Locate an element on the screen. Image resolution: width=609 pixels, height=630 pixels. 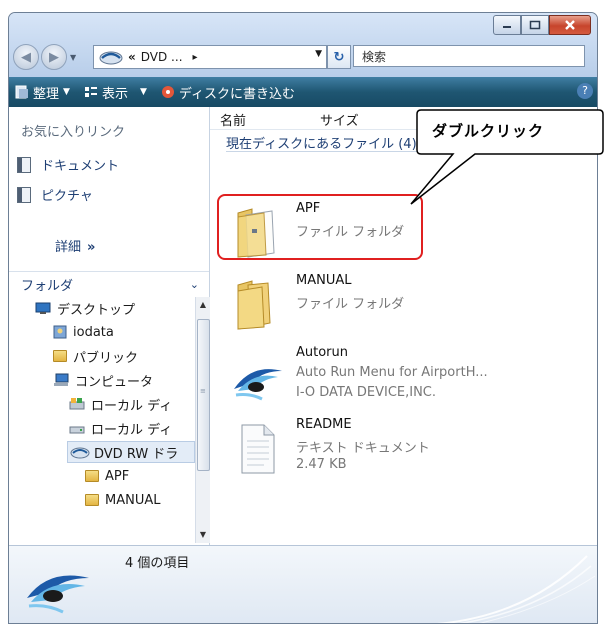
favorite-pictures: ピクチャ is located at coordinates (55, 194).